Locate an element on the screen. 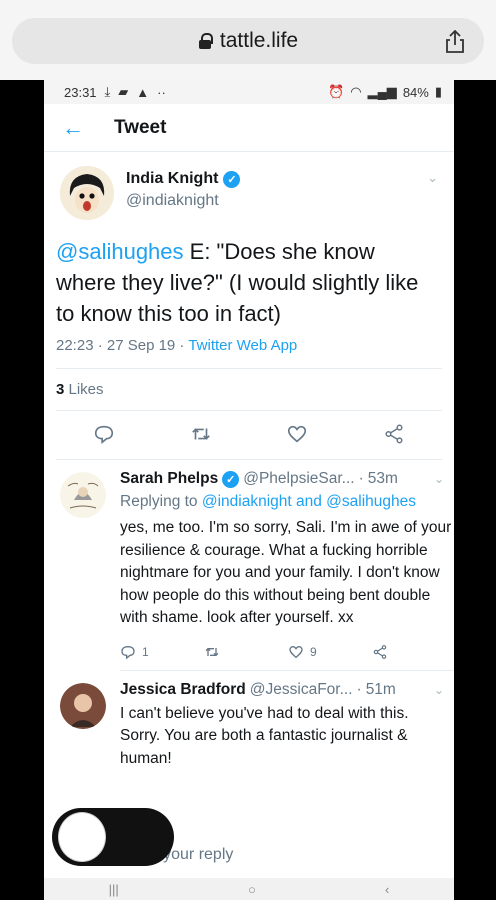 This screenshot has height=900, width=496. battery-icon: ▮ is located at coordinates (438, 91).